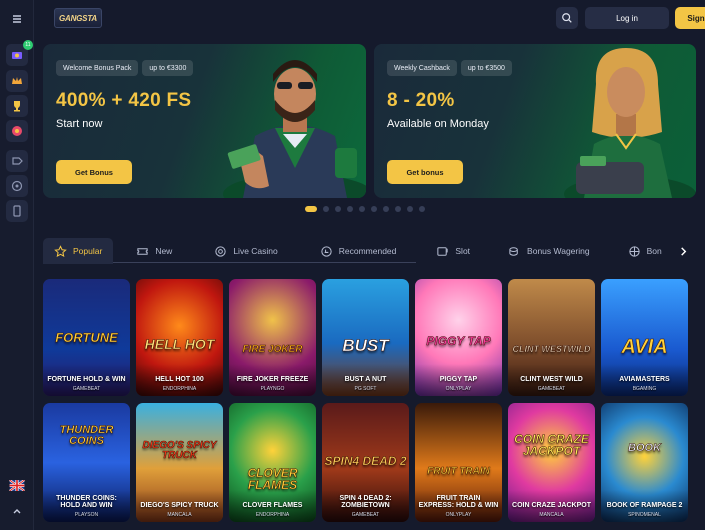  What do you see at coordinates (17, 106) in the screenshot?
I see `sidebar-item-tournaments` at bounding box center [17, 106].